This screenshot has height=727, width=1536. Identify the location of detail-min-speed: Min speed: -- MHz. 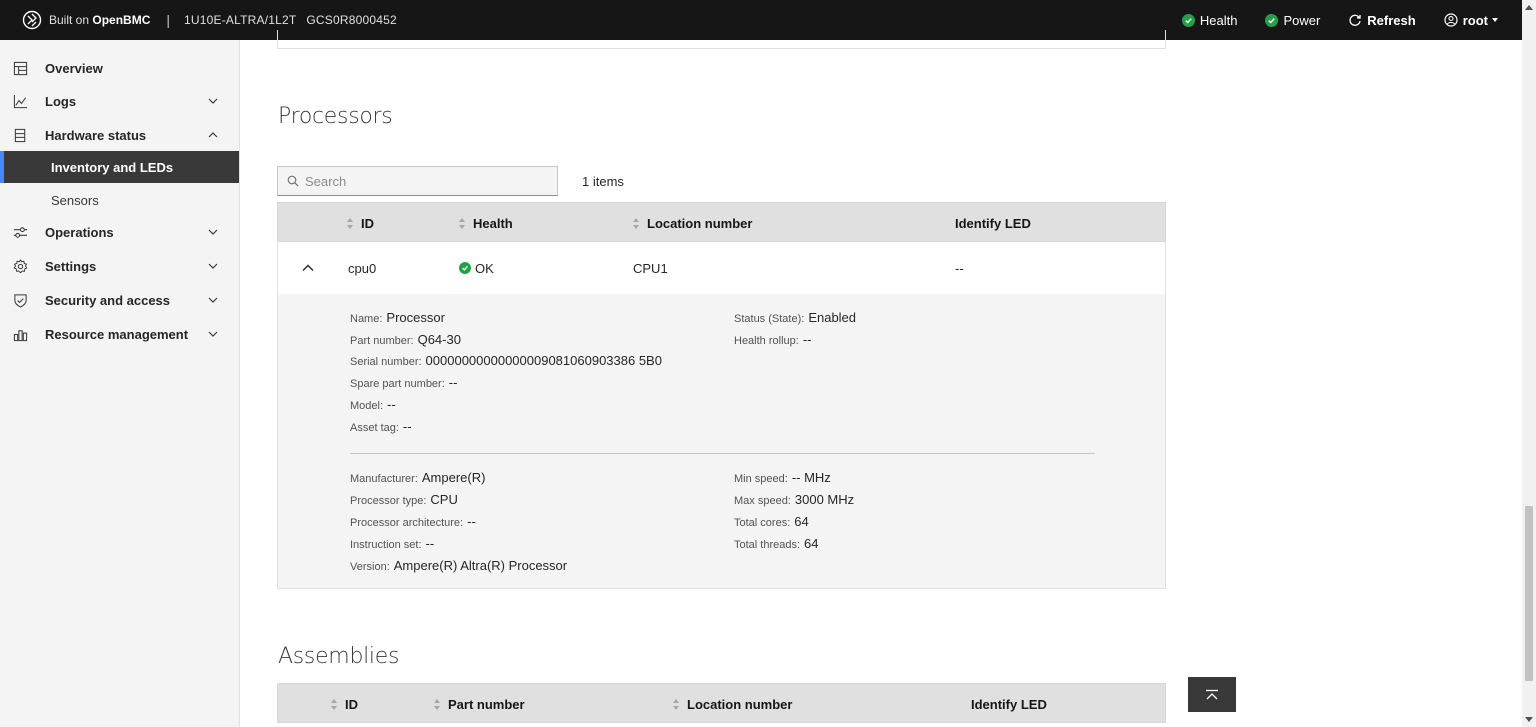
(782, 477).